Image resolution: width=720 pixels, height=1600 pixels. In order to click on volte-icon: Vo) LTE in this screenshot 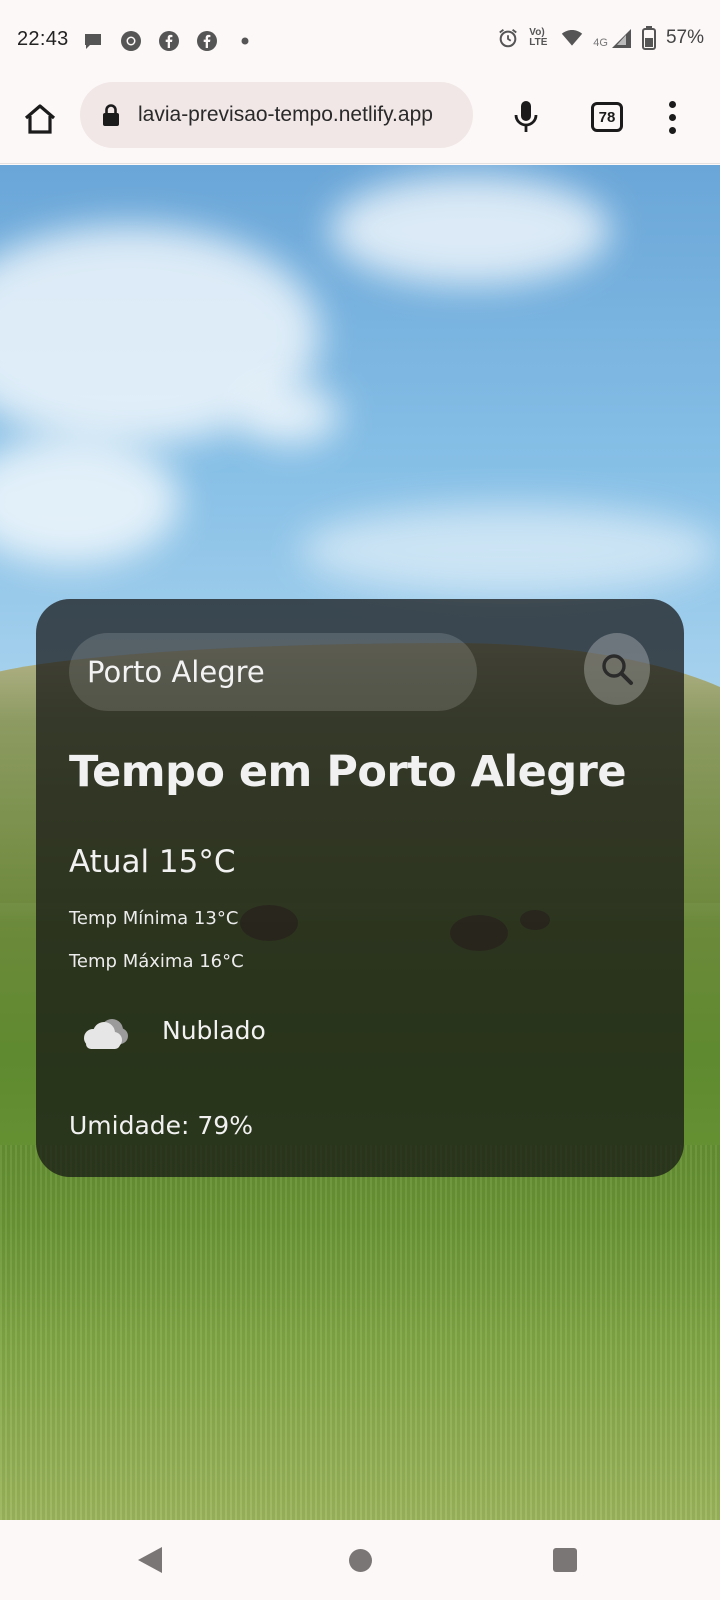, I will do `click(538, 37)`.